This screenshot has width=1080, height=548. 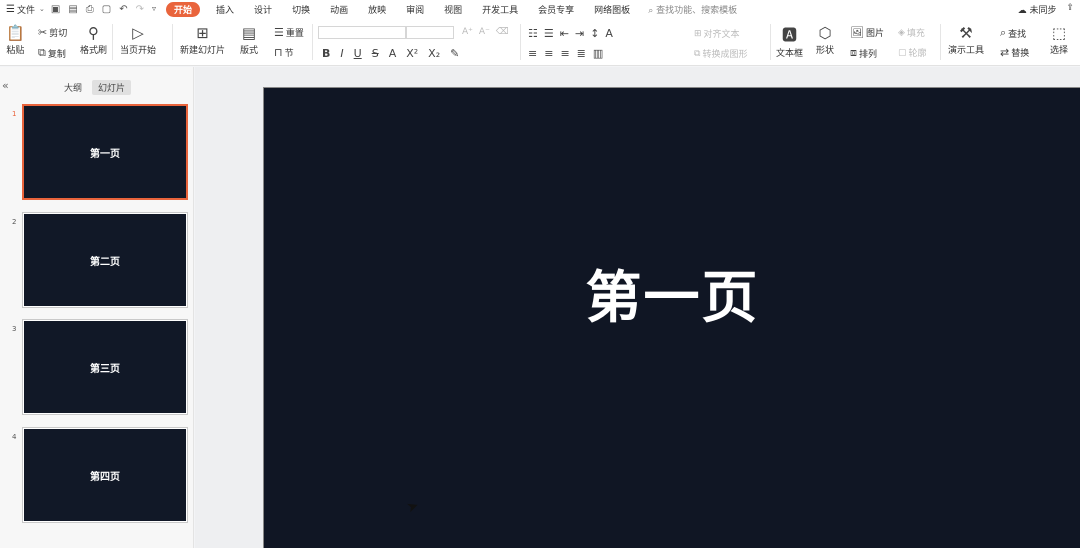 I want to click on text-shadow-icon: A, so click(x=609, y=33).